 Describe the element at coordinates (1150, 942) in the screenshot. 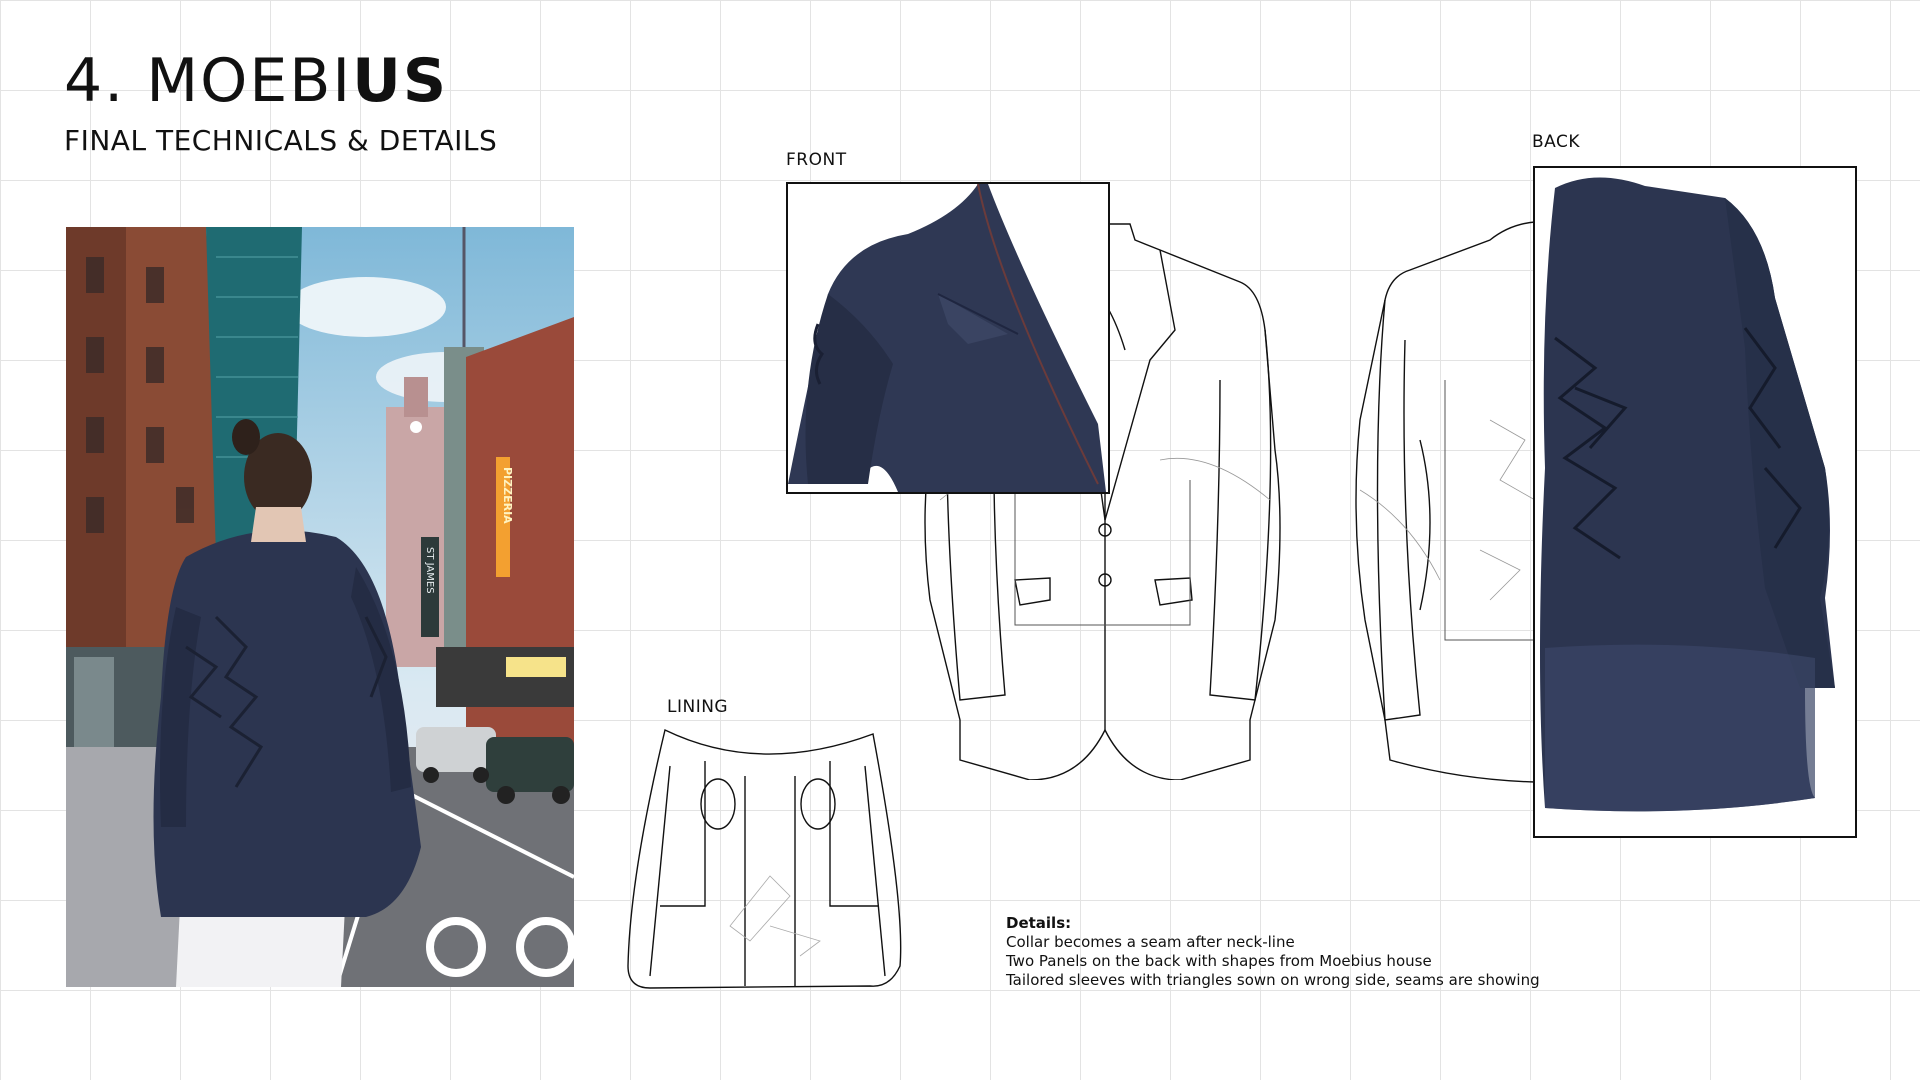

I see `details-line: Collar becomes a seam after neck-line` at that location.